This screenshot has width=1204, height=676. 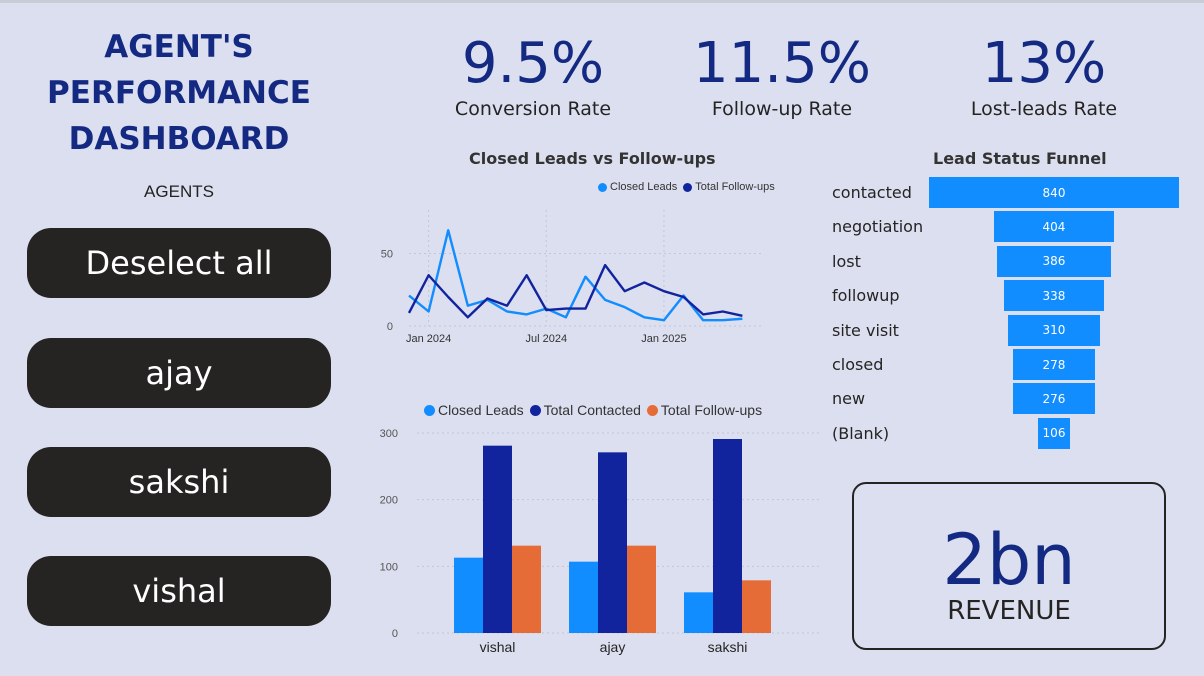 What do you see at coordinates (428, 339) in the screenshot?
I see `x-tick-label: Jan 2024` at bounding box center [428, 339].